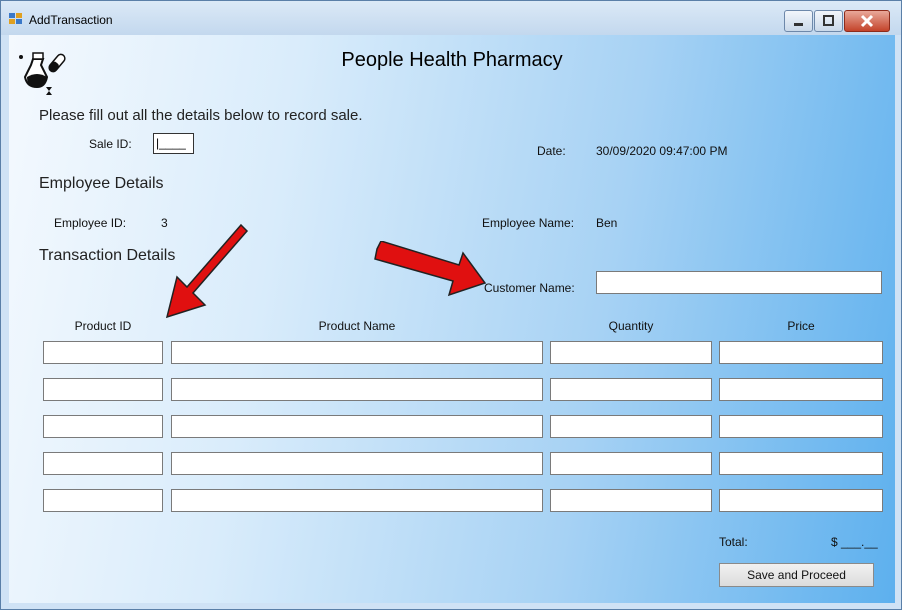 Image resolution: width=902 pixels, height=610 pixels. I want to click on total-label: Total:, so click(733, 542).